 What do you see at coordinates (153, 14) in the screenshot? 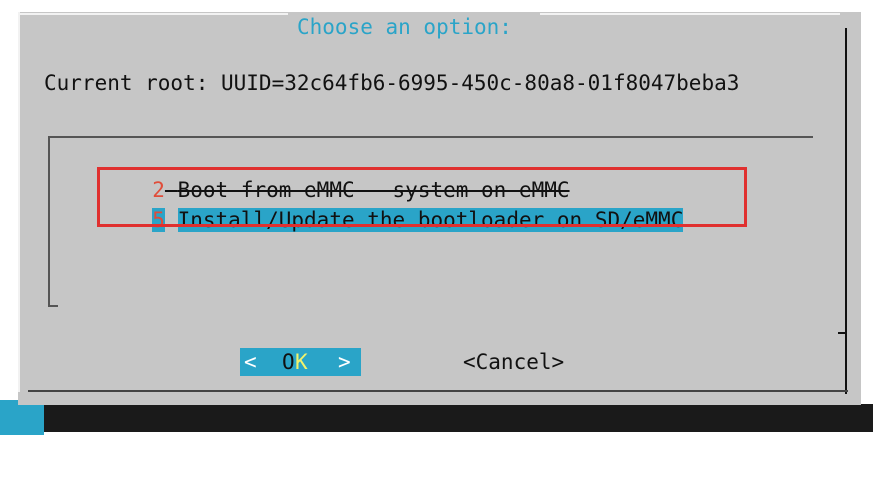
I see `dialog-border-top-left` at bounding box center [153, 14].